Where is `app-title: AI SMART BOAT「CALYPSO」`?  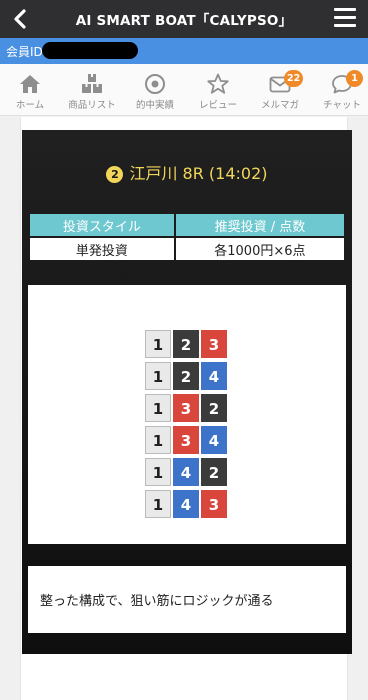
app-title: AI SMART BOAT「CALYPSO」 is located at coordinates (184, 21).